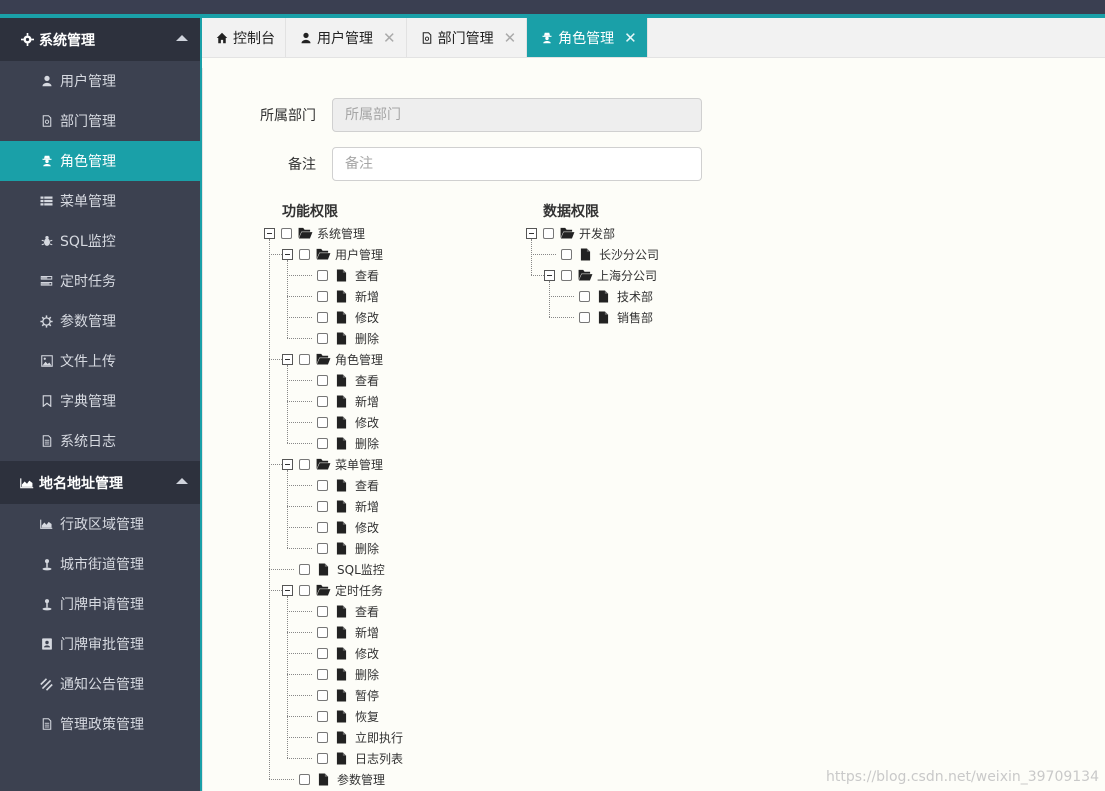 This screenshot has width=1105, height=791. What do you see at coordinates (400, 737) in the screenshot?
I see `tree-node: 立即执行` at bounding box center [400, 737].